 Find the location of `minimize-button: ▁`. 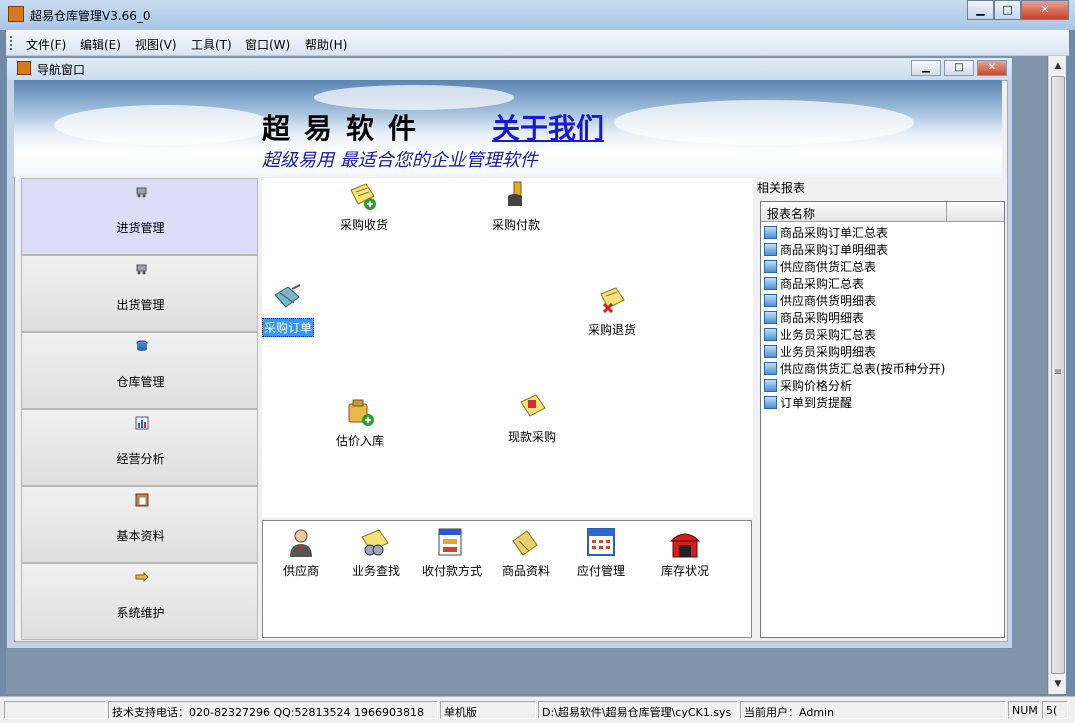

minimize-button: ▁ is located at coordinates (980, 10).